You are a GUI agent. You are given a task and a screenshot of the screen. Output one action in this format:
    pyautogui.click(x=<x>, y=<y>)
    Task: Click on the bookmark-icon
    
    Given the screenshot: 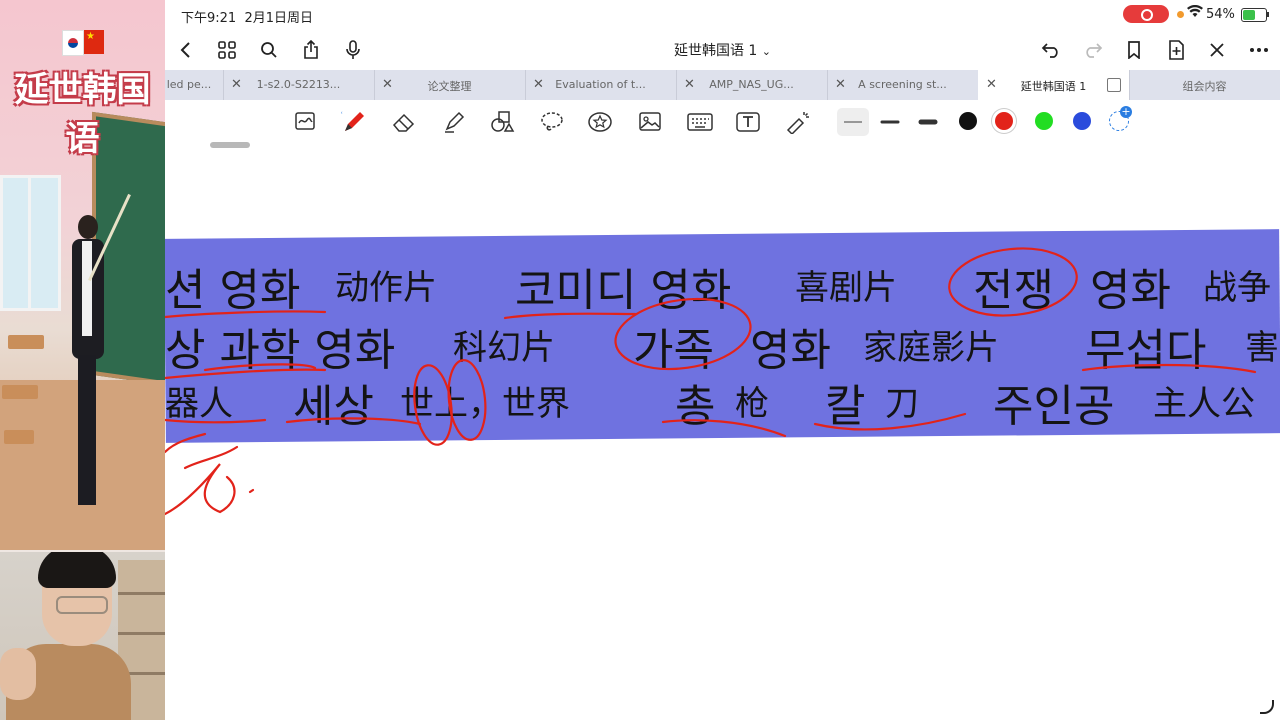 What is the action you would take?
    pyautogui.click(x=1134, y=50)
    